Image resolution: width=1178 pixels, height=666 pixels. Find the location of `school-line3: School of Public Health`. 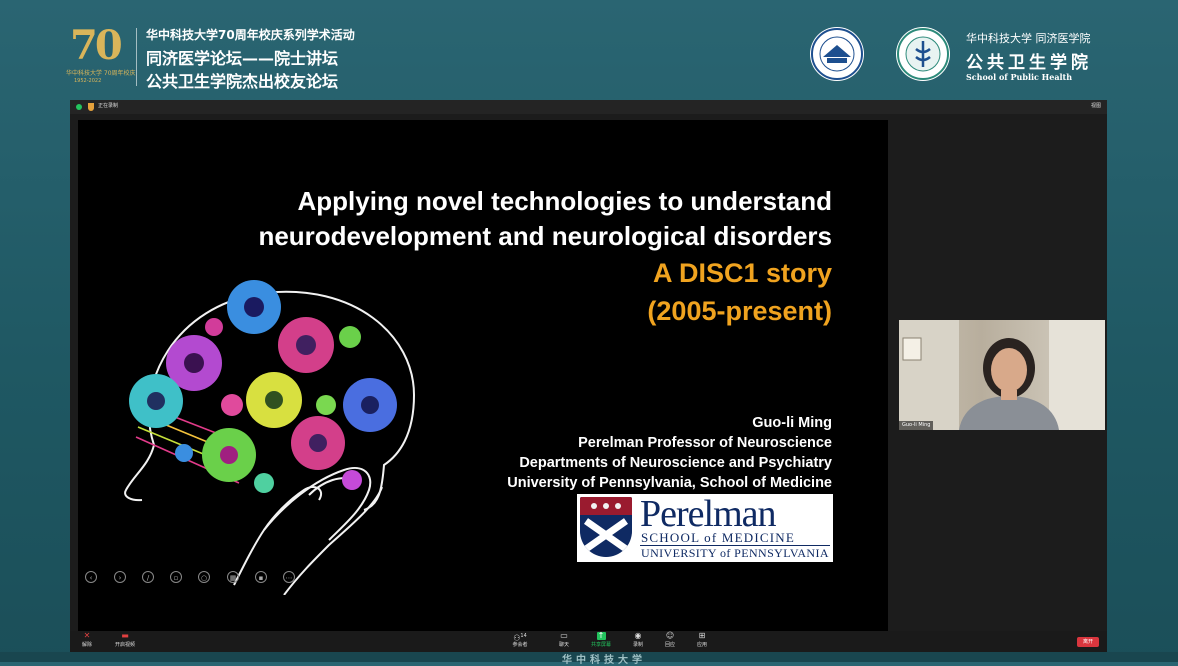

school-line3: School of Public Health is located at coordinates (1019, 77).